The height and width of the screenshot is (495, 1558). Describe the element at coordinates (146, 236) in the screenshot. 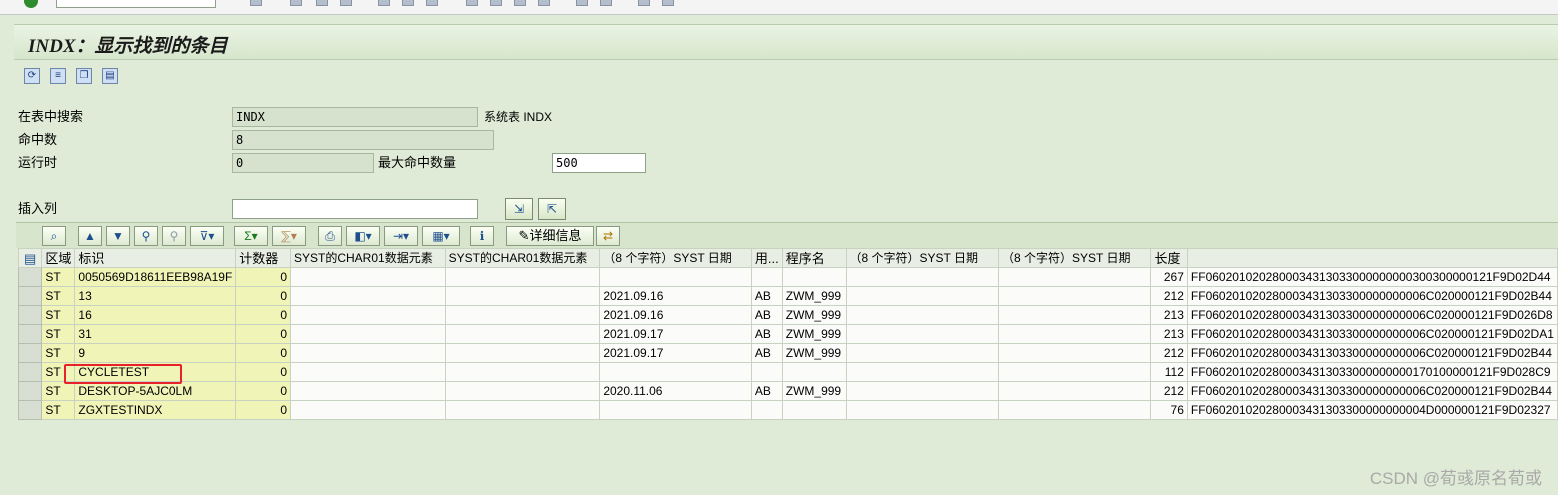

I see `find-icon: ⚲` at that location.